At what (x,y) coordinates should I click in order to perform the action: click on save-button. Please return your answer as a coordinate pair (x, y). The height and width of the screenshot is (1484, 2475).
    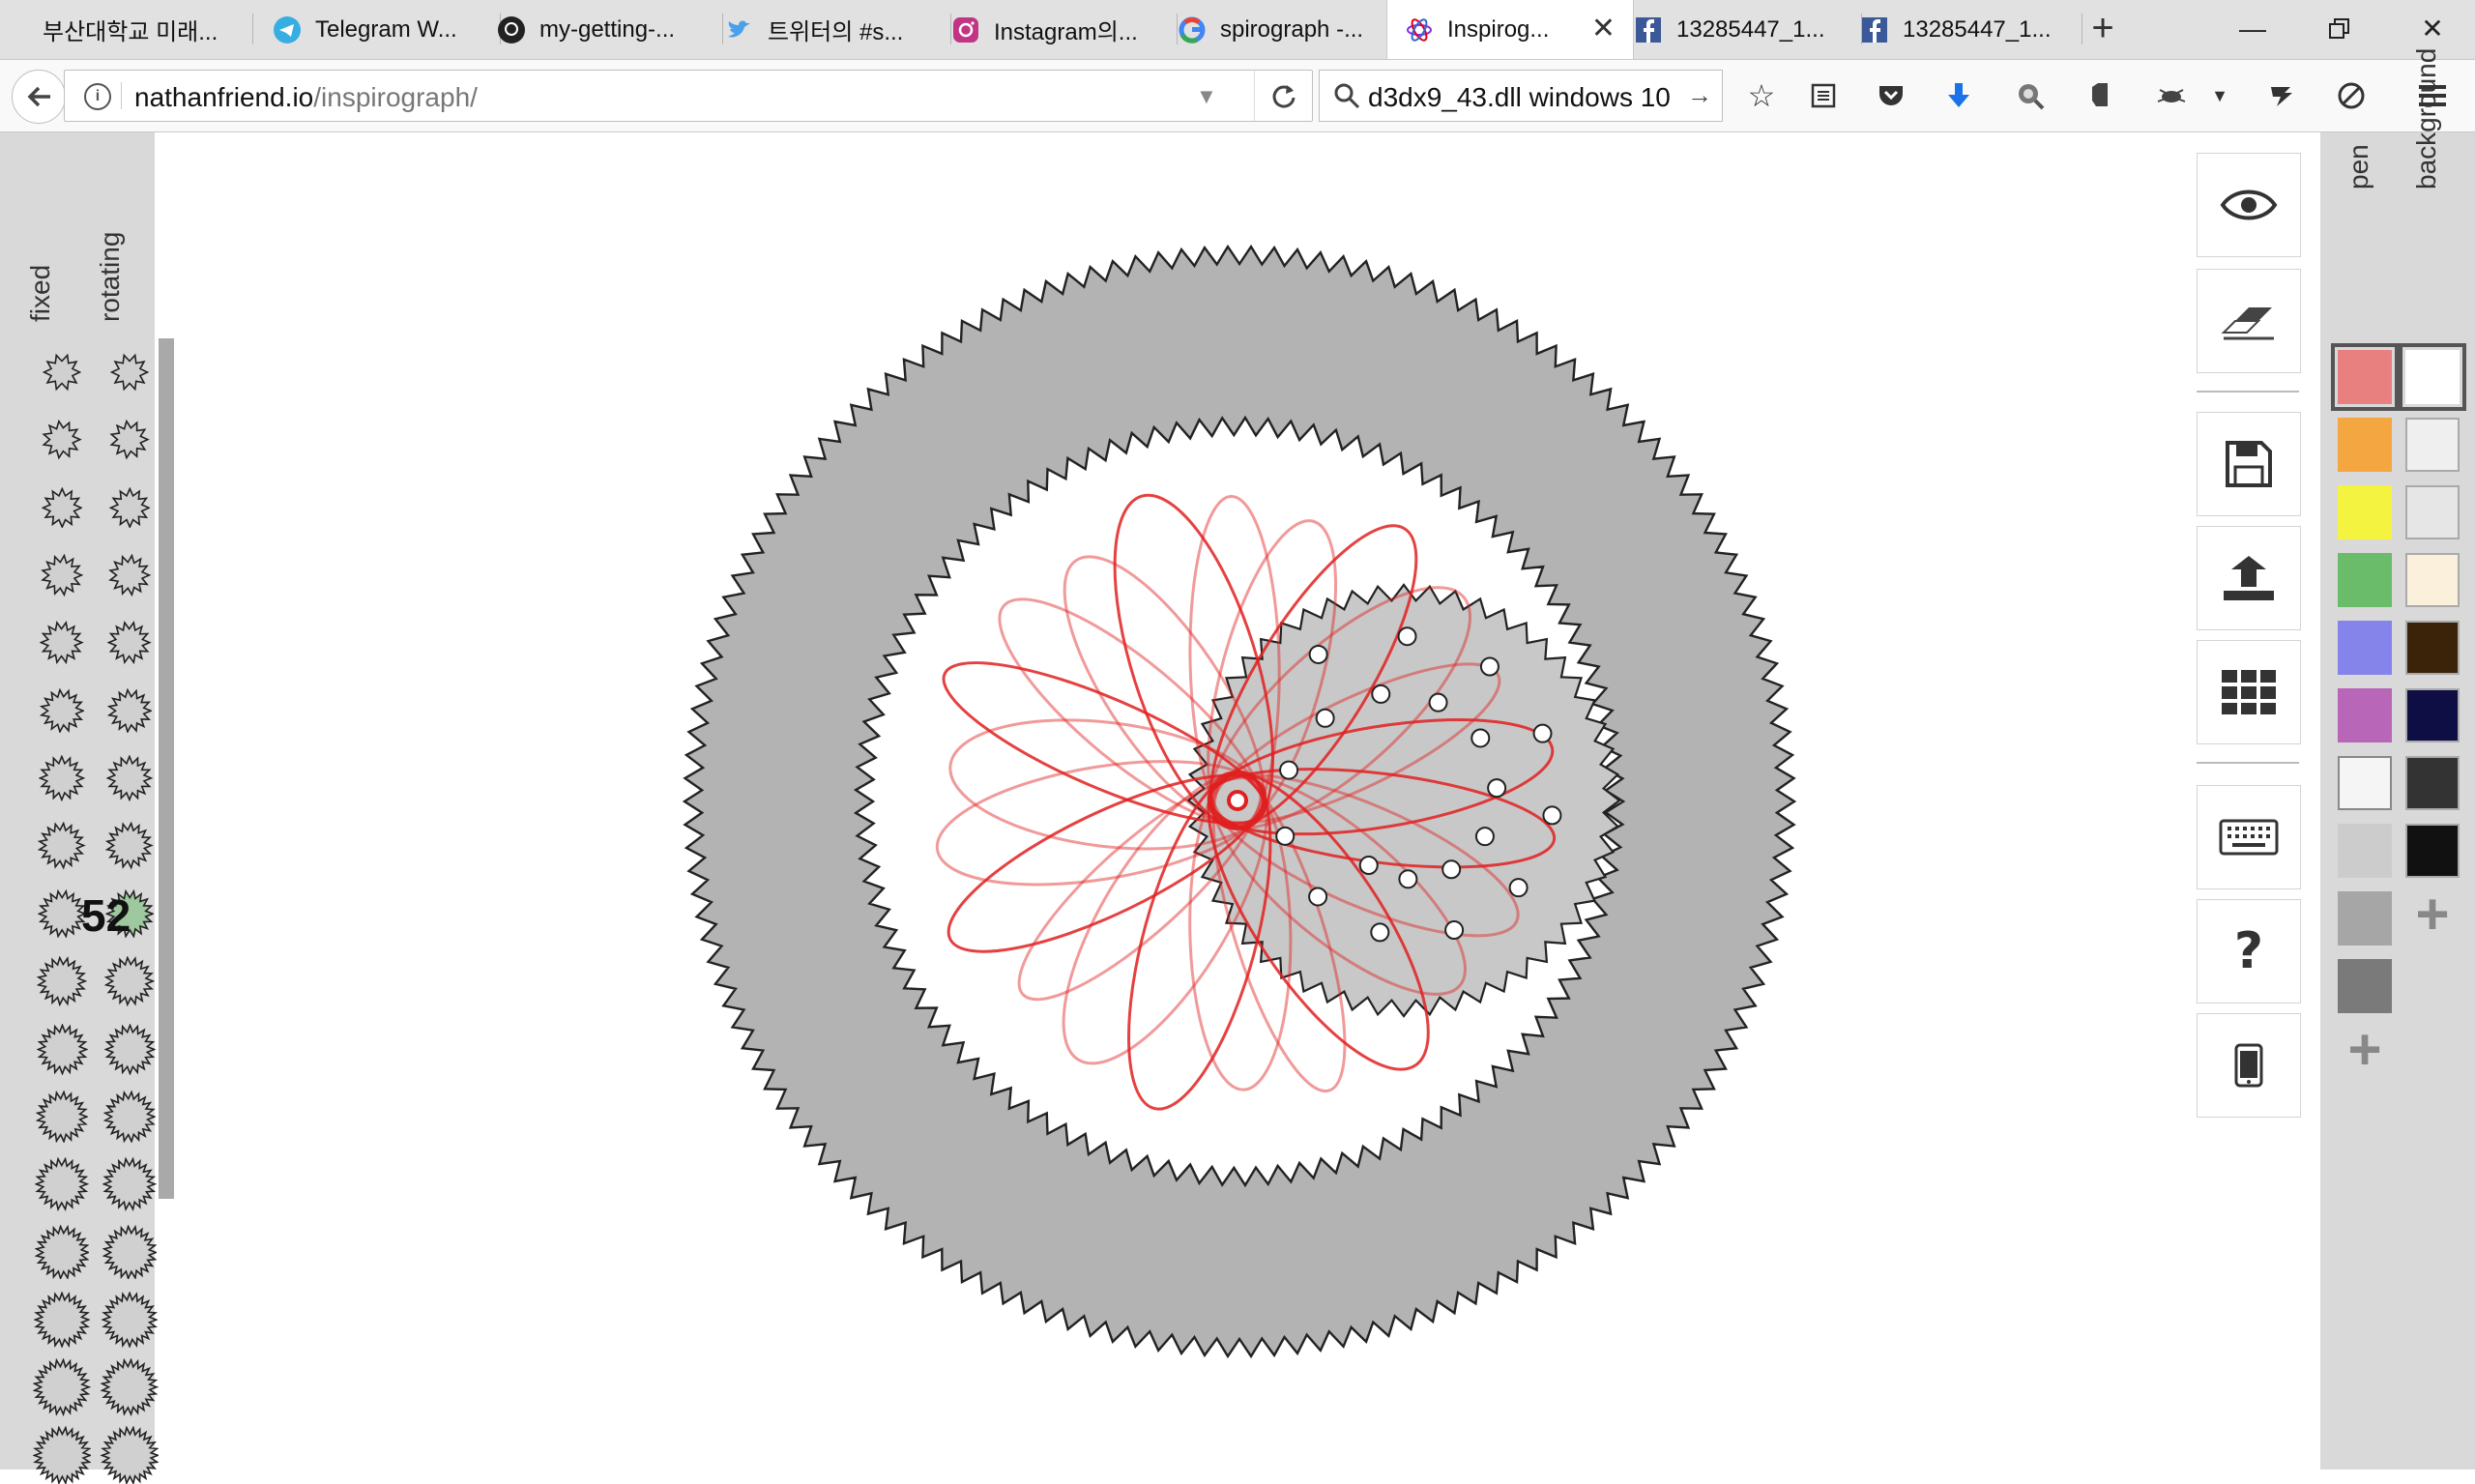
    Looking at the image, I should click on (2249, 464).